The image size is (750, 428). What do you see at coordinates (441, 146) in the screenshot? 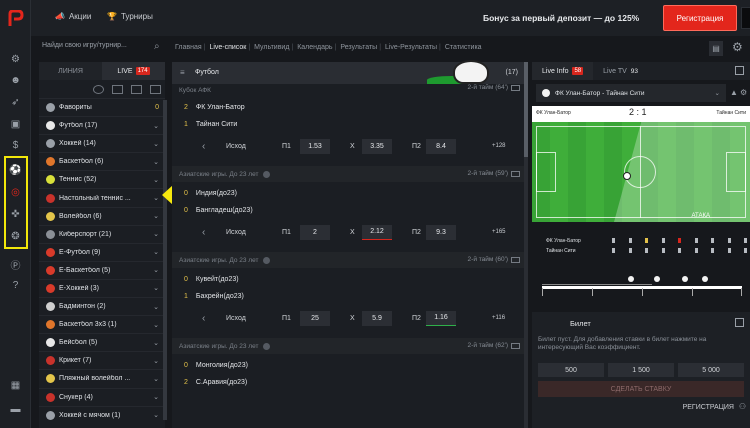
I see `odd-button-p2: 8.4` at bounding box center [441, 146].